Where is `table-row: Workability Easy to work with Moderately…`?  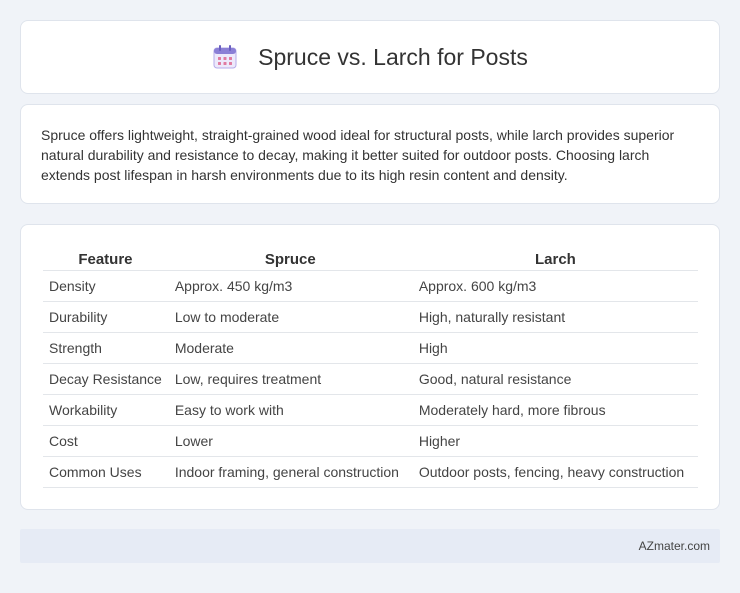
table-row: Workability Easy to work with Moderately… is located at coordinates (370, 410).